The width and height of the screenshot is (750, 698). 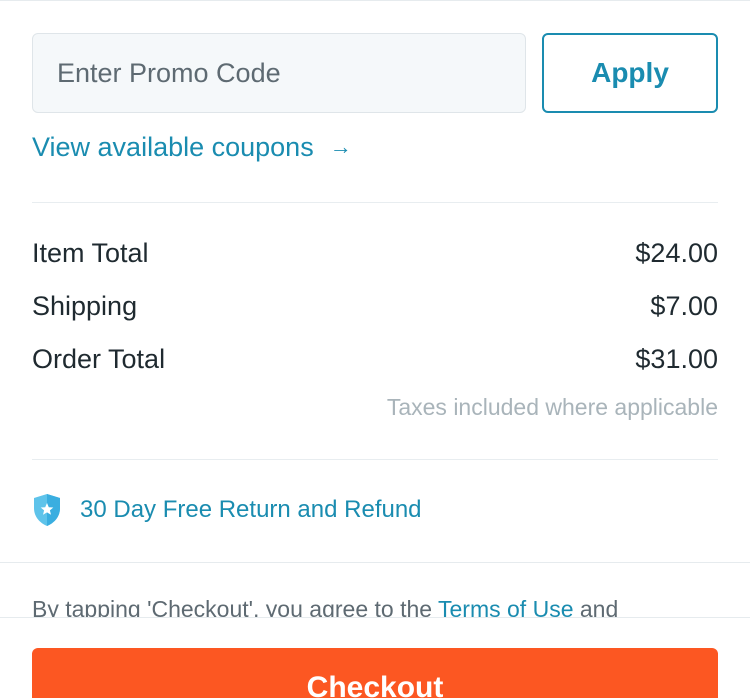 I want to click on return-refund-guarantee: 30 Day Free Return and Refund, so click(x=227, y=510).